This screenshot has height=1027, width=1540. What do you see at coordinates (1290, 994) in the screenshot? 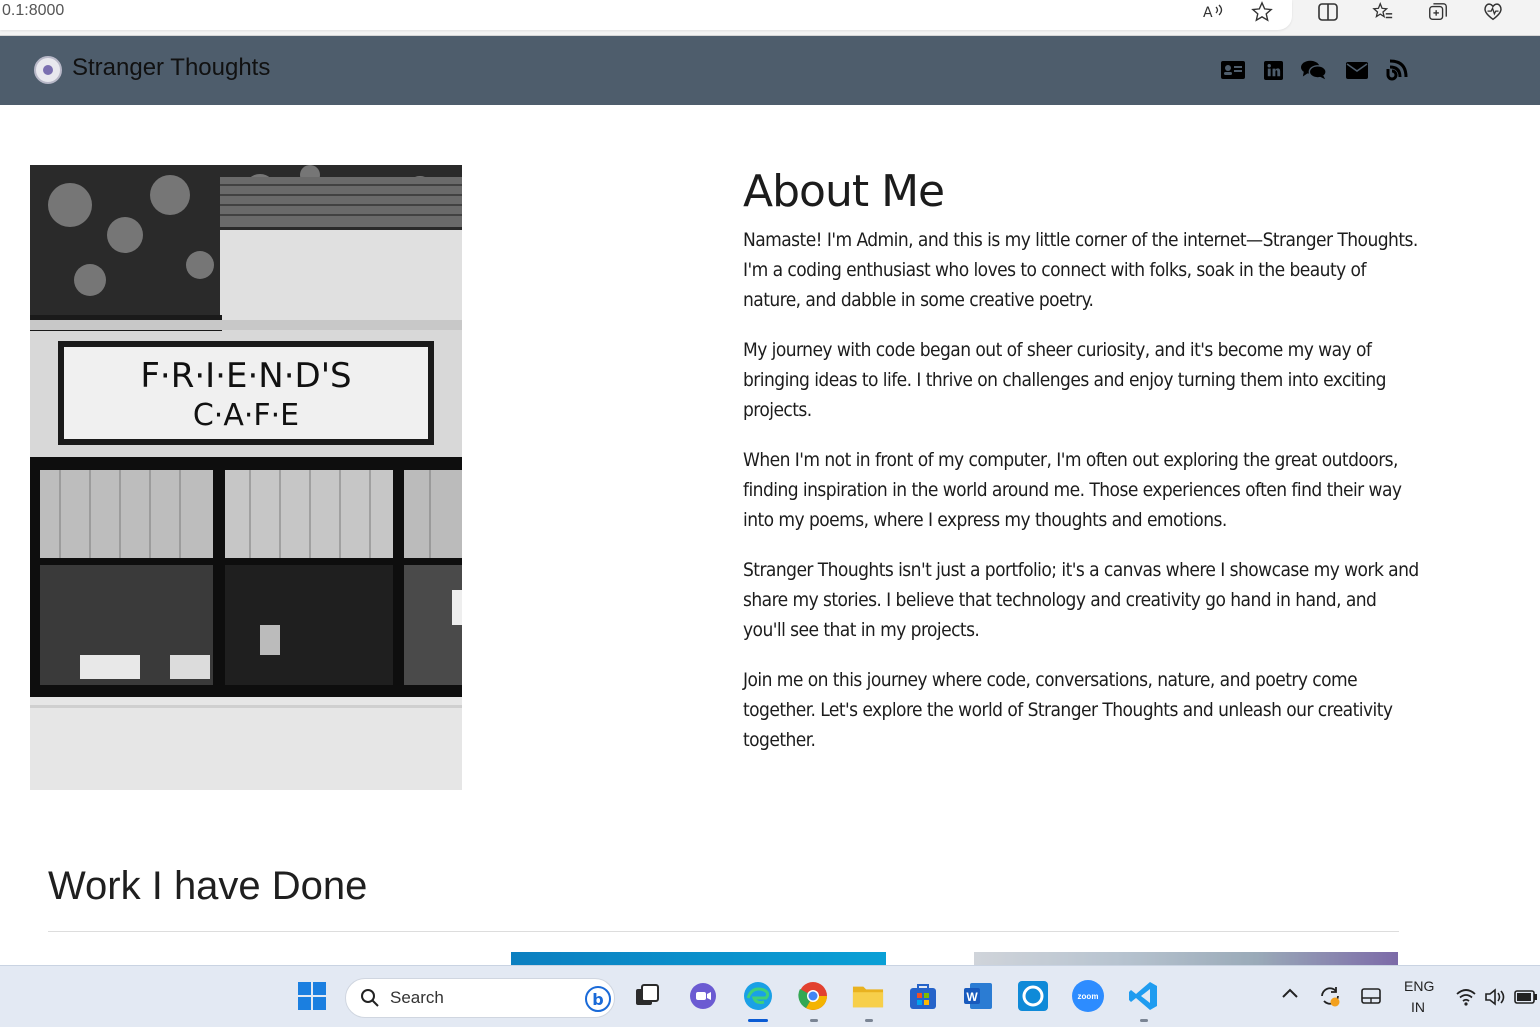
I see `show-hidden-icons-chevron-icon` at bounding box center [1290, 994].